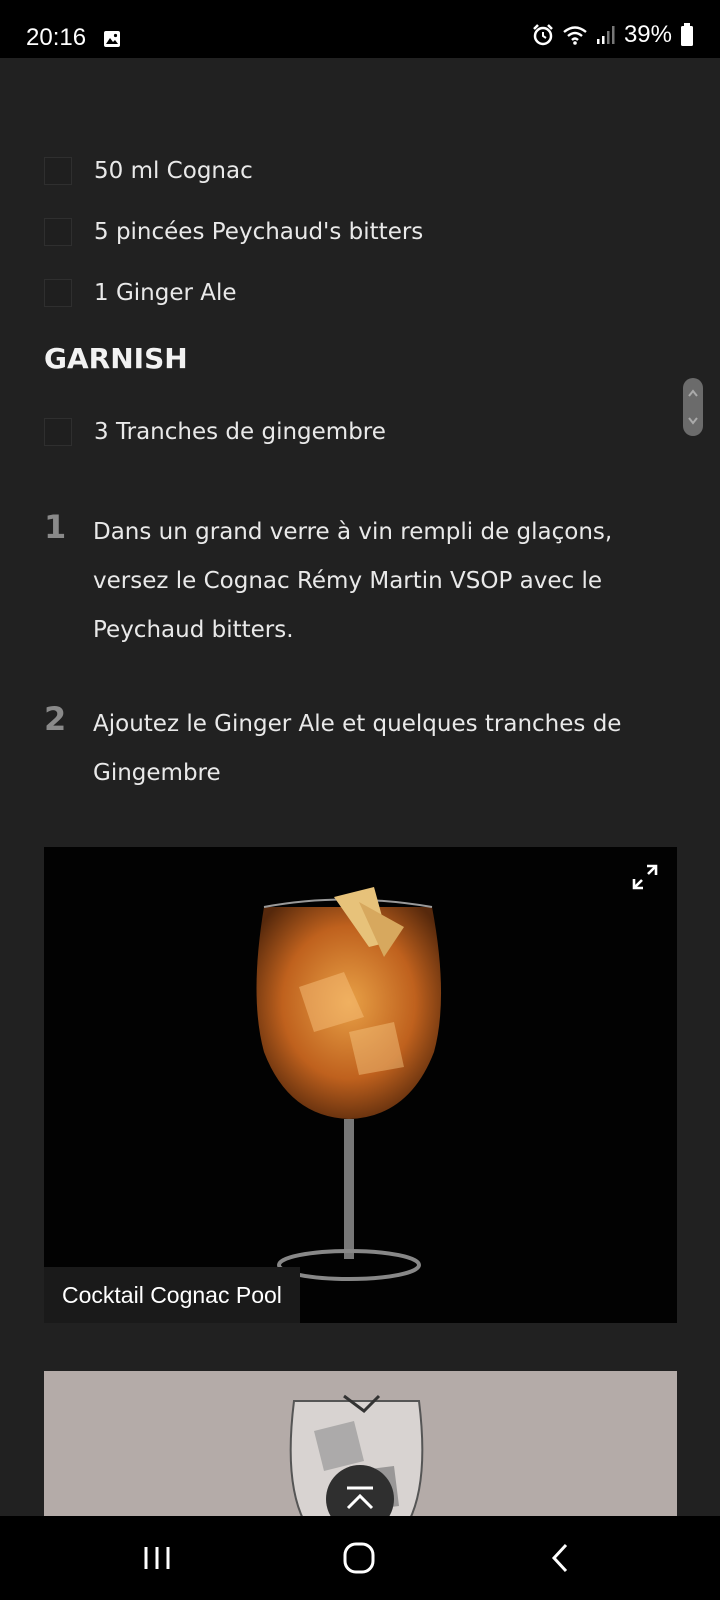 This screenshot has width=720, height=1600. I want to click on expand-icon, so click(645, 877).